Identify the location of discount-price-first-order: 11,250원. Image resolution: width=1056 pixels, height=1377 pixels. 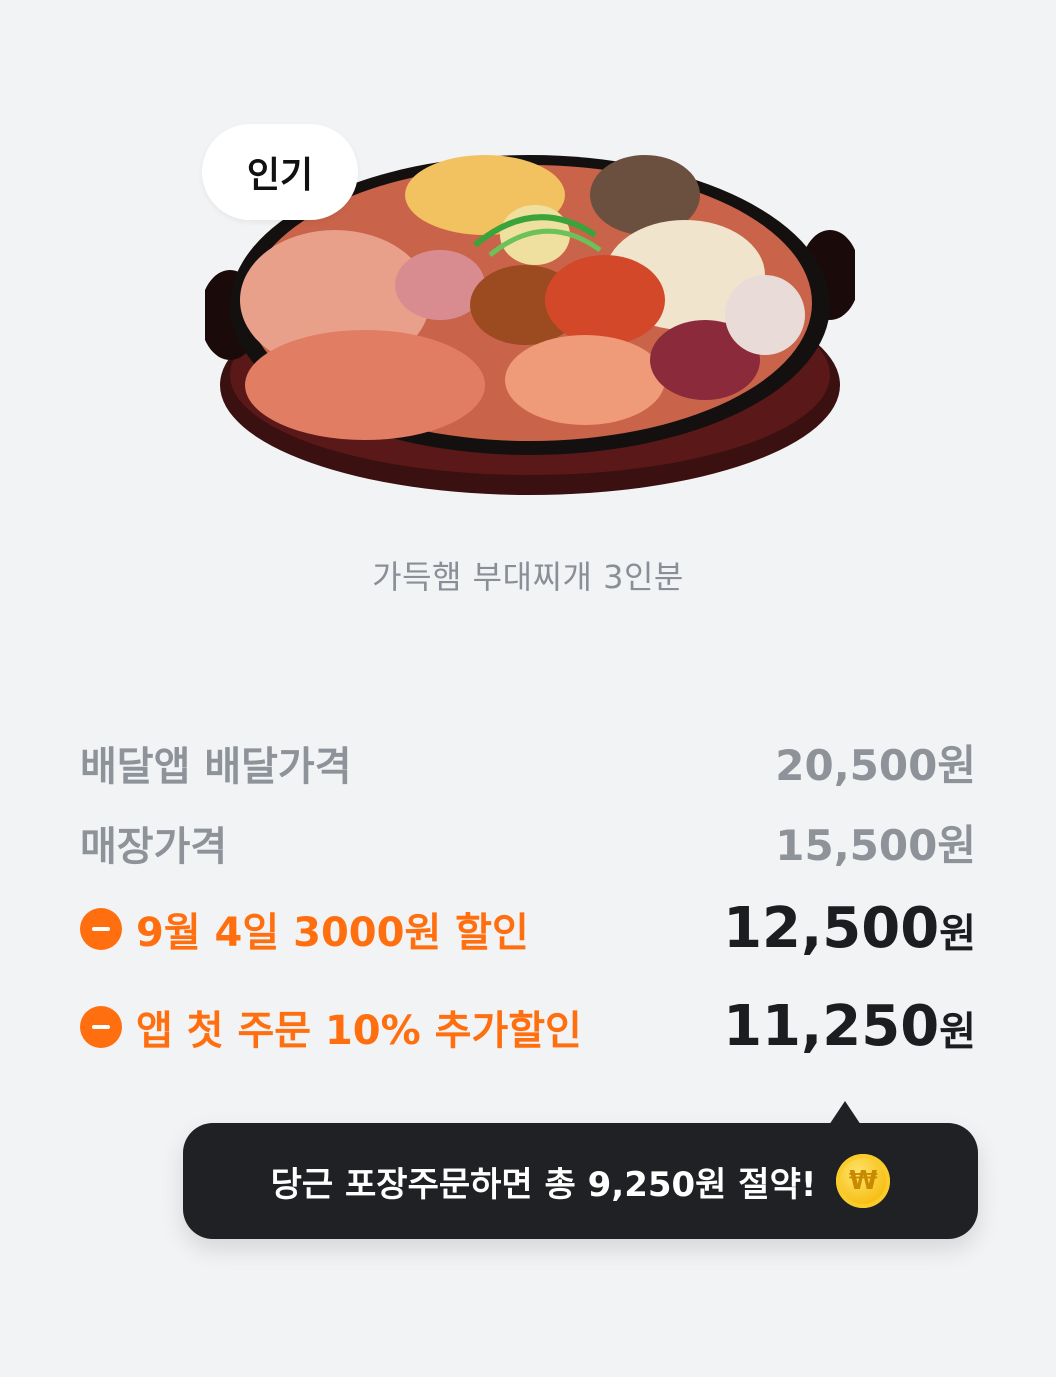
(849, 1026).